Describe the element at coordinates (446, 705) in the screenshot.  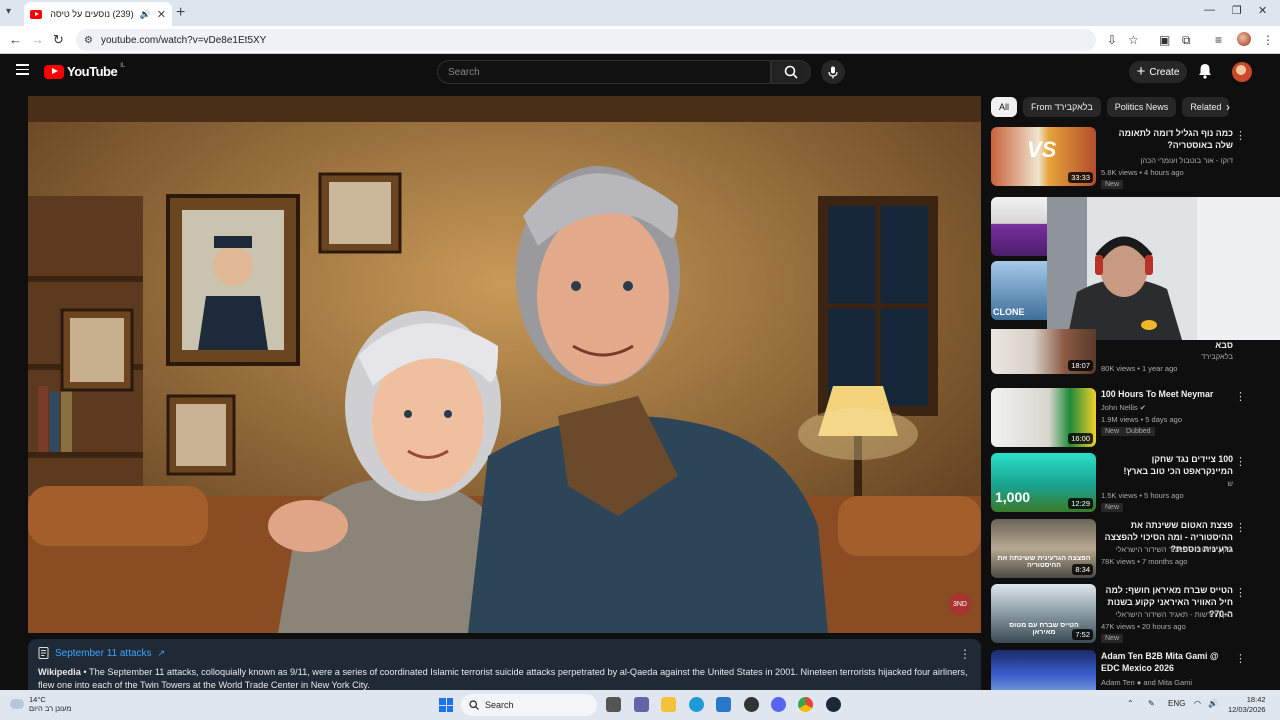
I see `windows-start-icon` at that location.